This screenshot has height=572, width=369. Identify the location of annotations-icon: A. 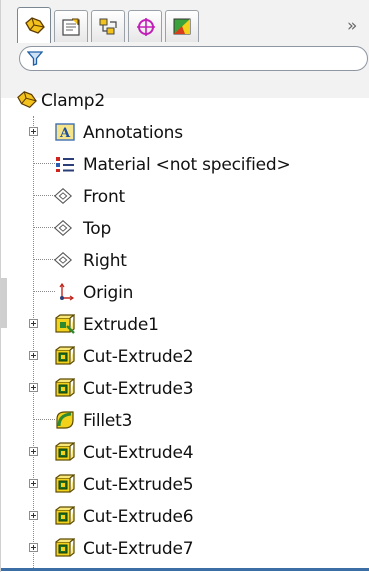
(65, 132).